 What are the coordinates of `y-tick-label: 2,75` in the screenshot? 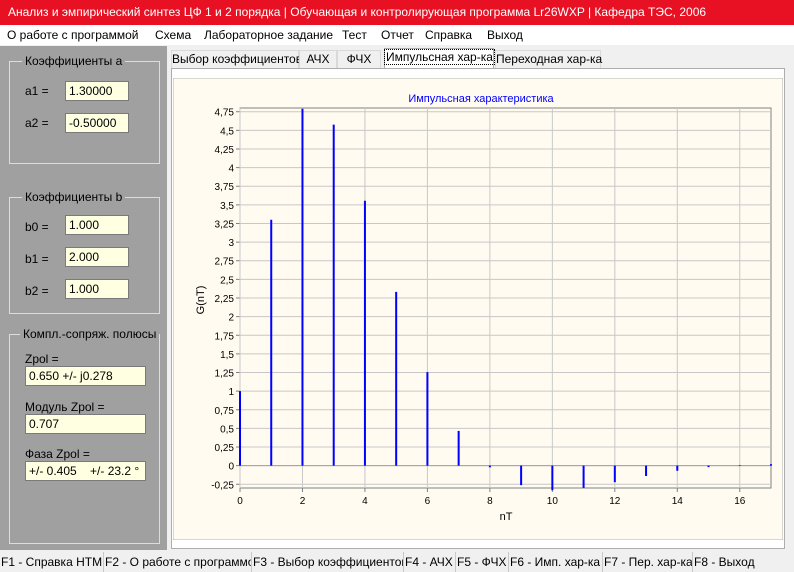 It's located at (225, 262).